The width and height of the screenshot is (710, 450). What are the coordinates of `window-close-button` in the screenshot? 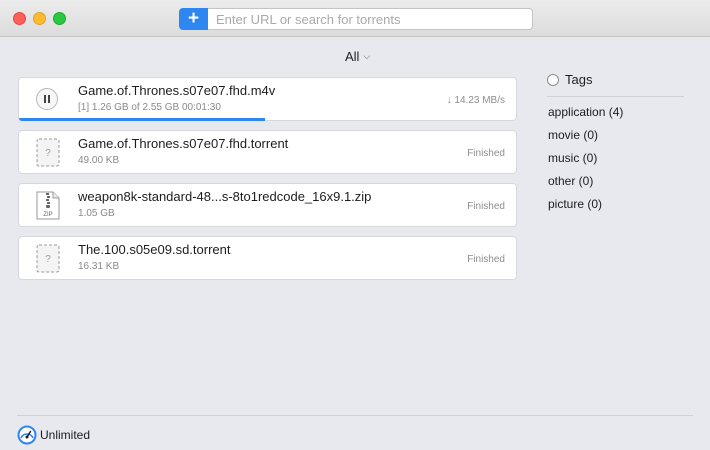 It's located at (19, 18).